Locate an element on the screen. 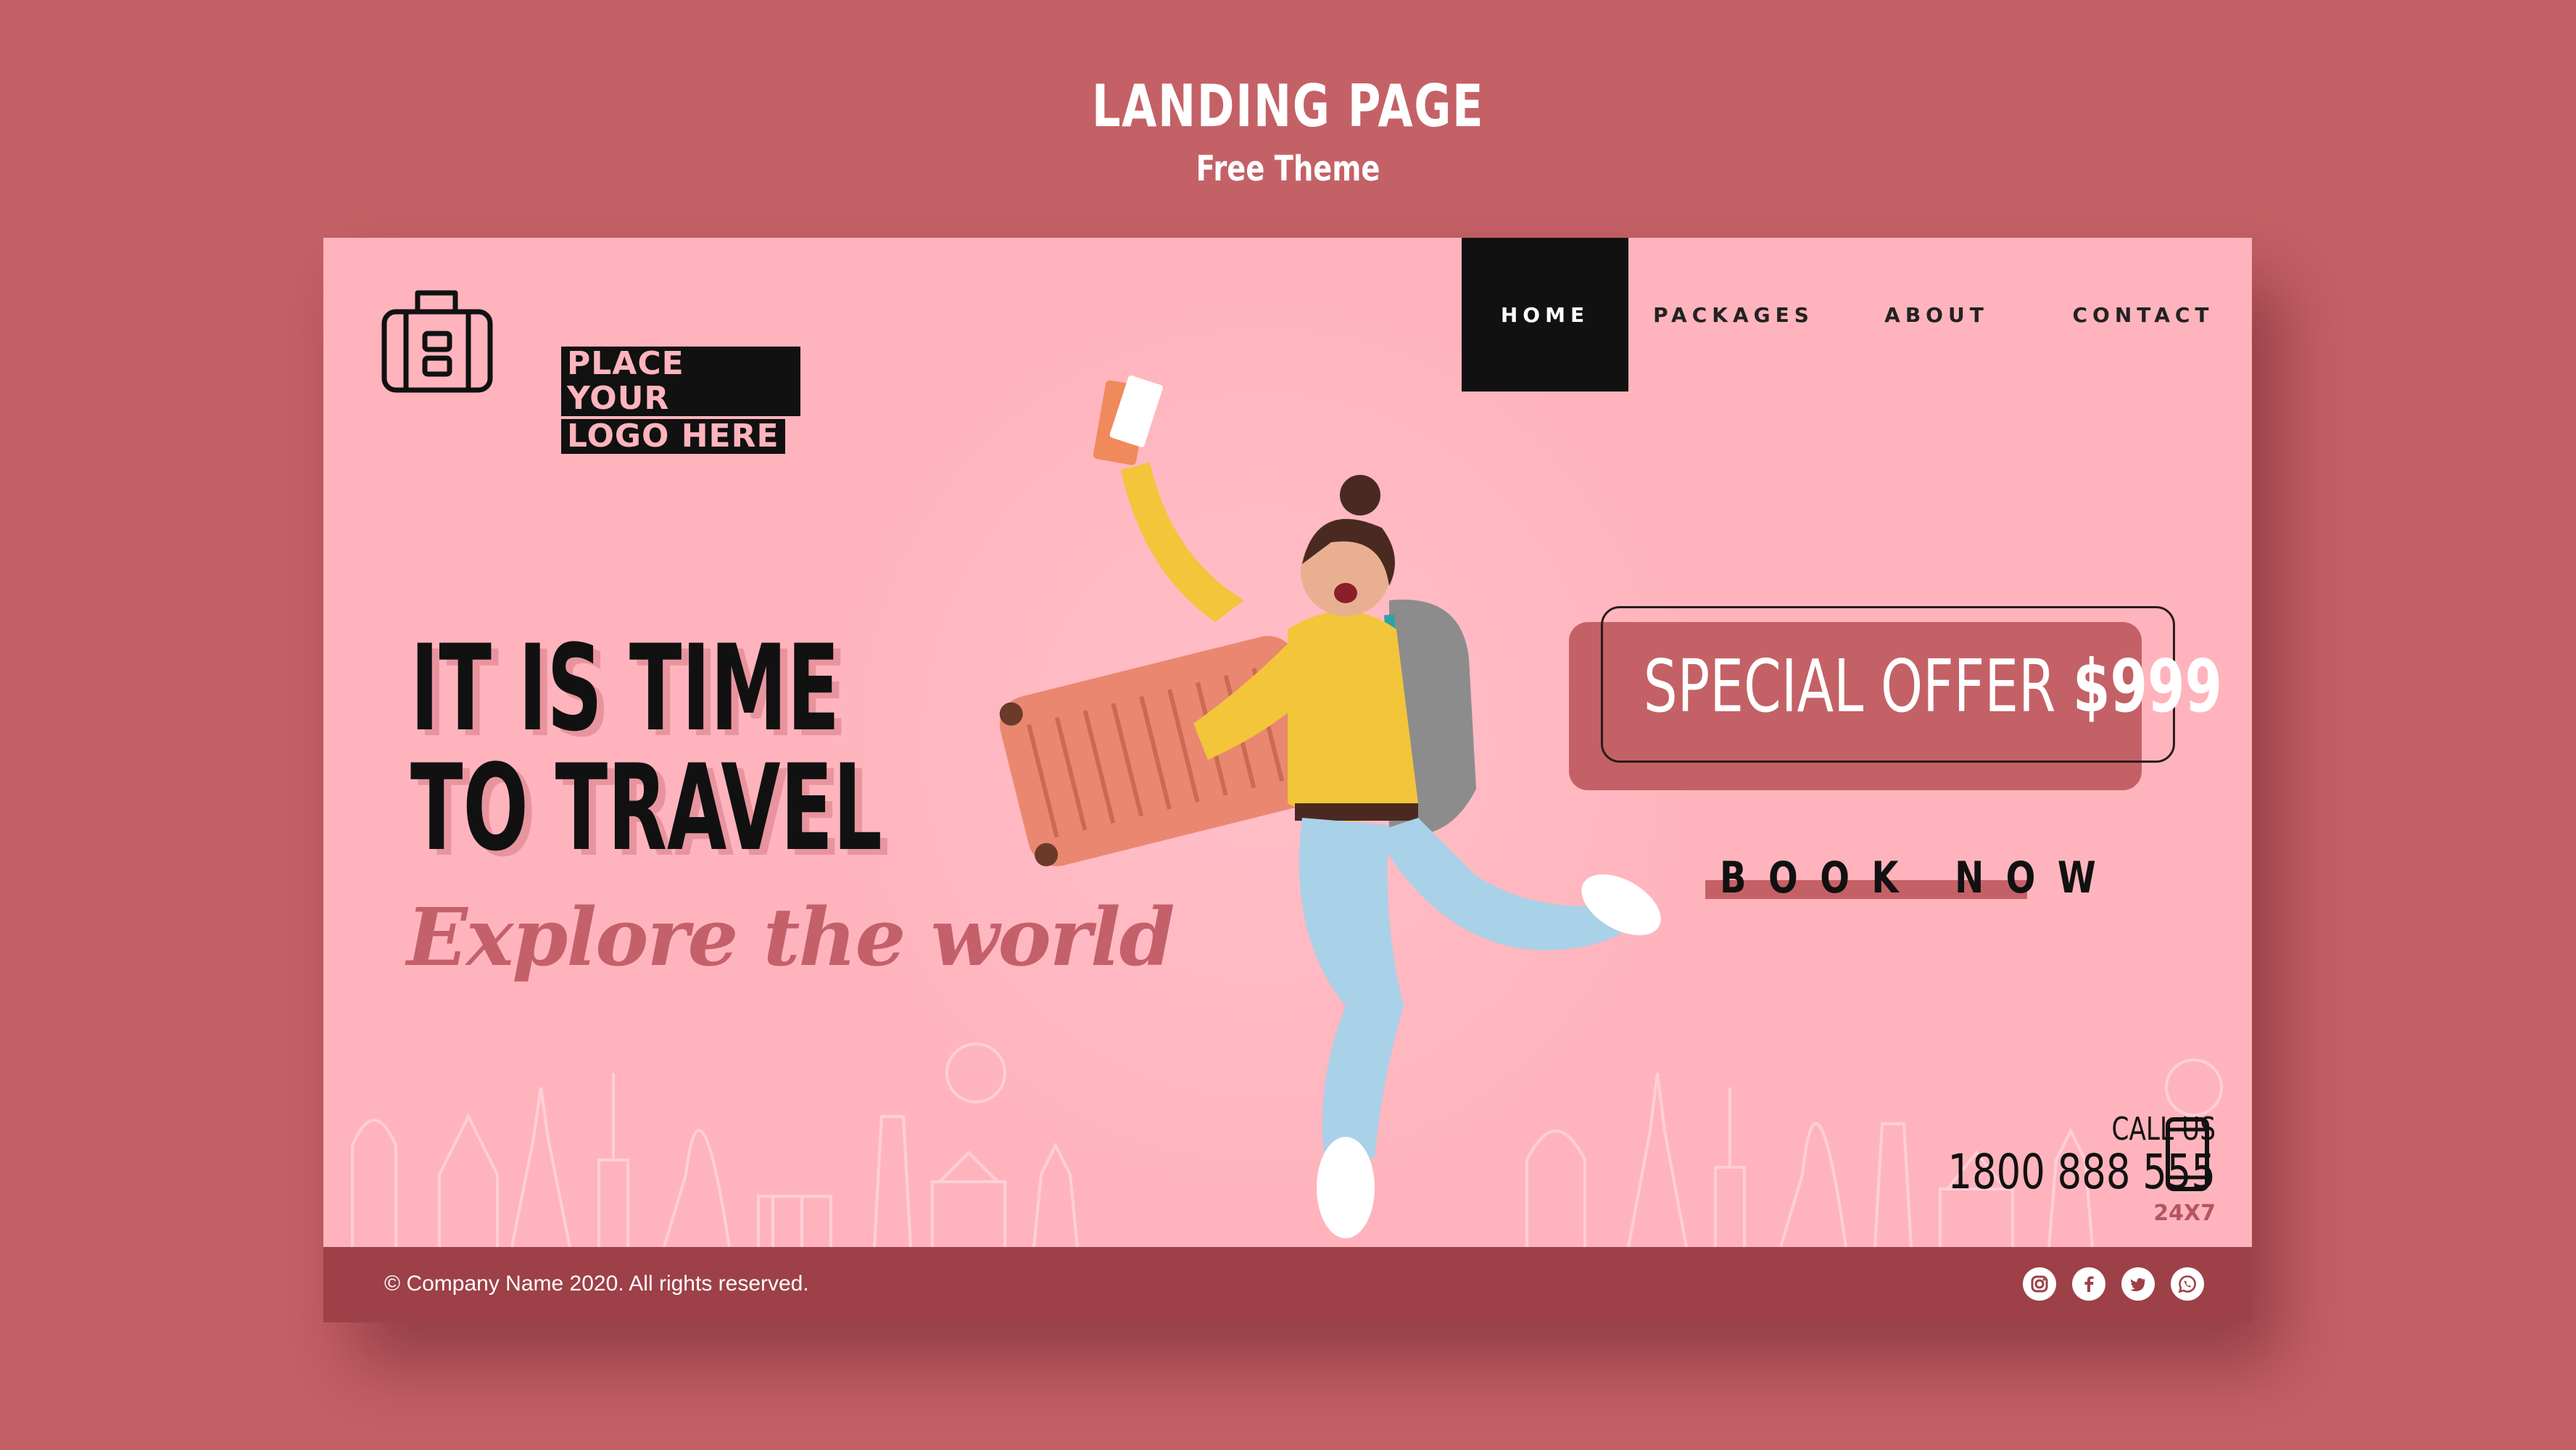  twitter-icon is located at coordinates (2138, 1284).